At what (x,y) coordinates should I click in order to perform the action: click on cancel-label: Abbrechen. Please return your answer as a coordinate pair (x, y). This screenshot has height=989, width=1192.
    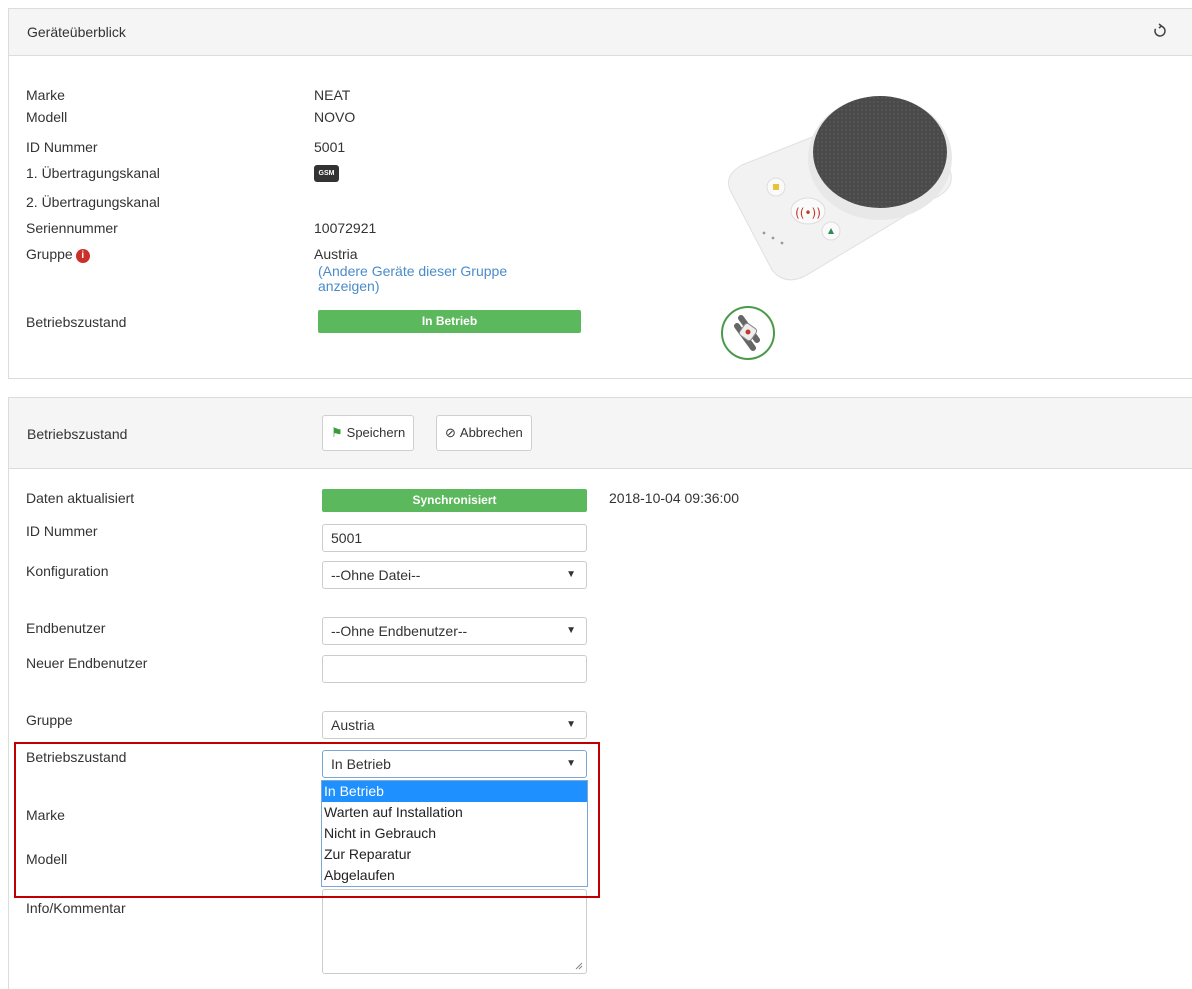
    Looking at the image, I should click on (491, 432).